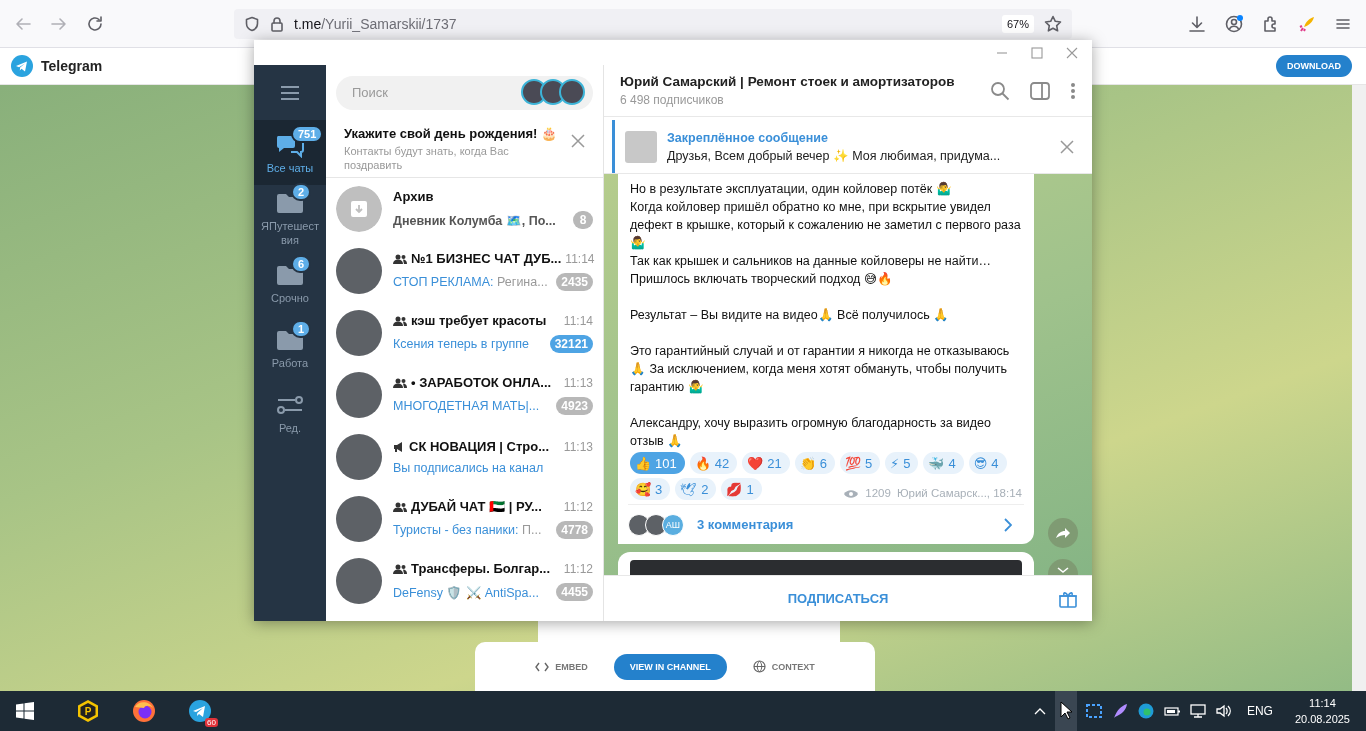 This screenshot has width=1366, height=731. What do you see at coordinates (464, 271) in the screenshot?
I see `chat-item: №1 БИЗНЕС ЧАТ ДУБ... 11:14 СТОП РЕКЛАМА: Регина... 2435` at bounding box center [464, 271].